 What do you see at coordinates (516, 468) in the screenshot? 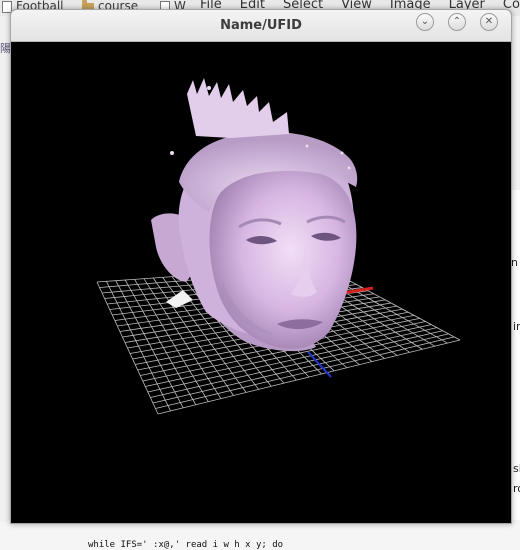
I see `background-snippet: si` at bounding box center [516, 468].